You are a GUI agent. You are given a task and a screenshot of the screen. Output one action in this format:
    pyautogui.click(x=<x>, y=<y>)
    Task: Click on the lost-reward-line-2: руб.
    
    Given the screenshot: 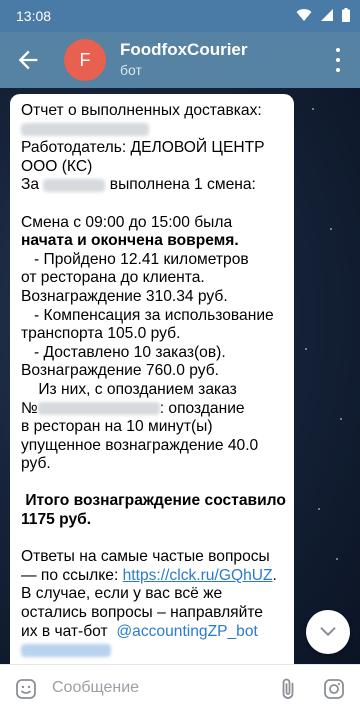 What is the action you would take?
    pyautogui.click(x=36, y=464)
    